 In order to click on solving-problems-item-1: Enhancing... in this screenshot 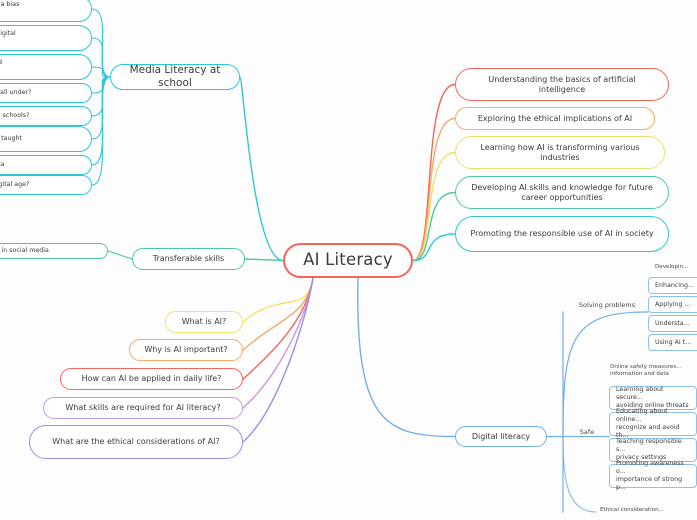, I will do `click(672, 285)`.